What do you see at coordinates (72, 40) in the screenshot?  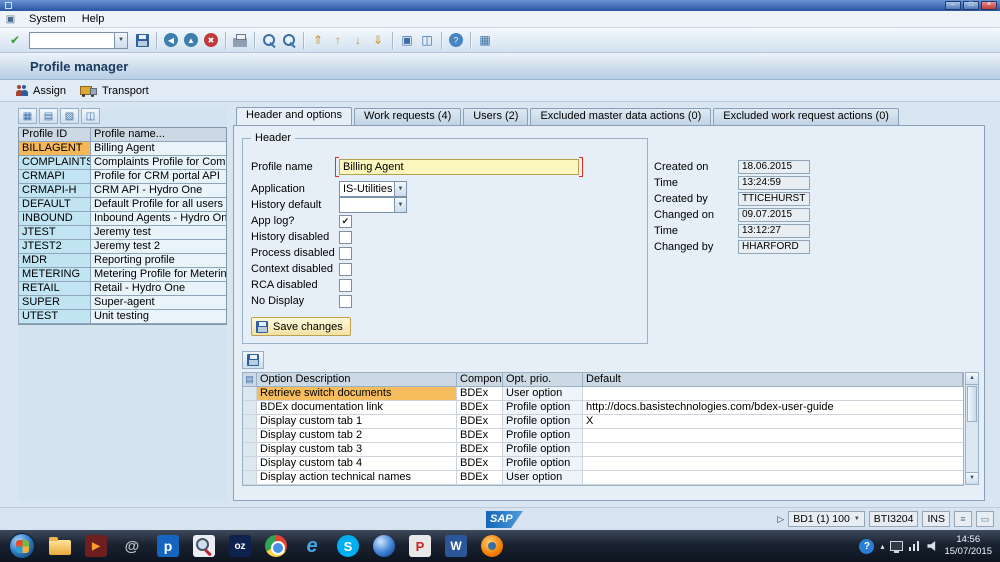 I see `command-input` at bounding box center [72, 40].